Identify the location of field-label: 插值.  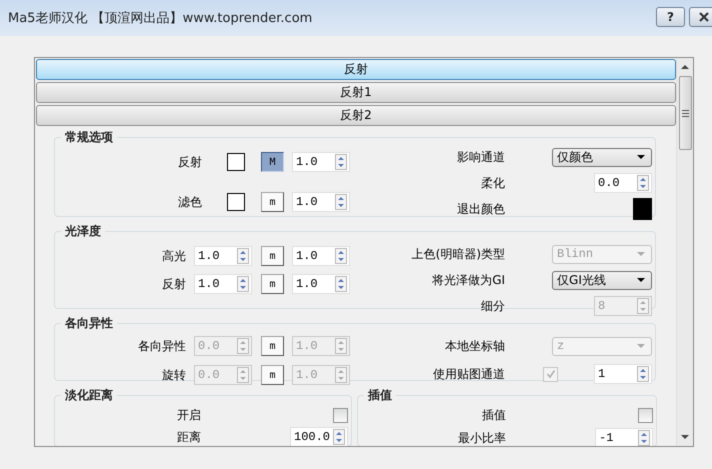
(493, 415).